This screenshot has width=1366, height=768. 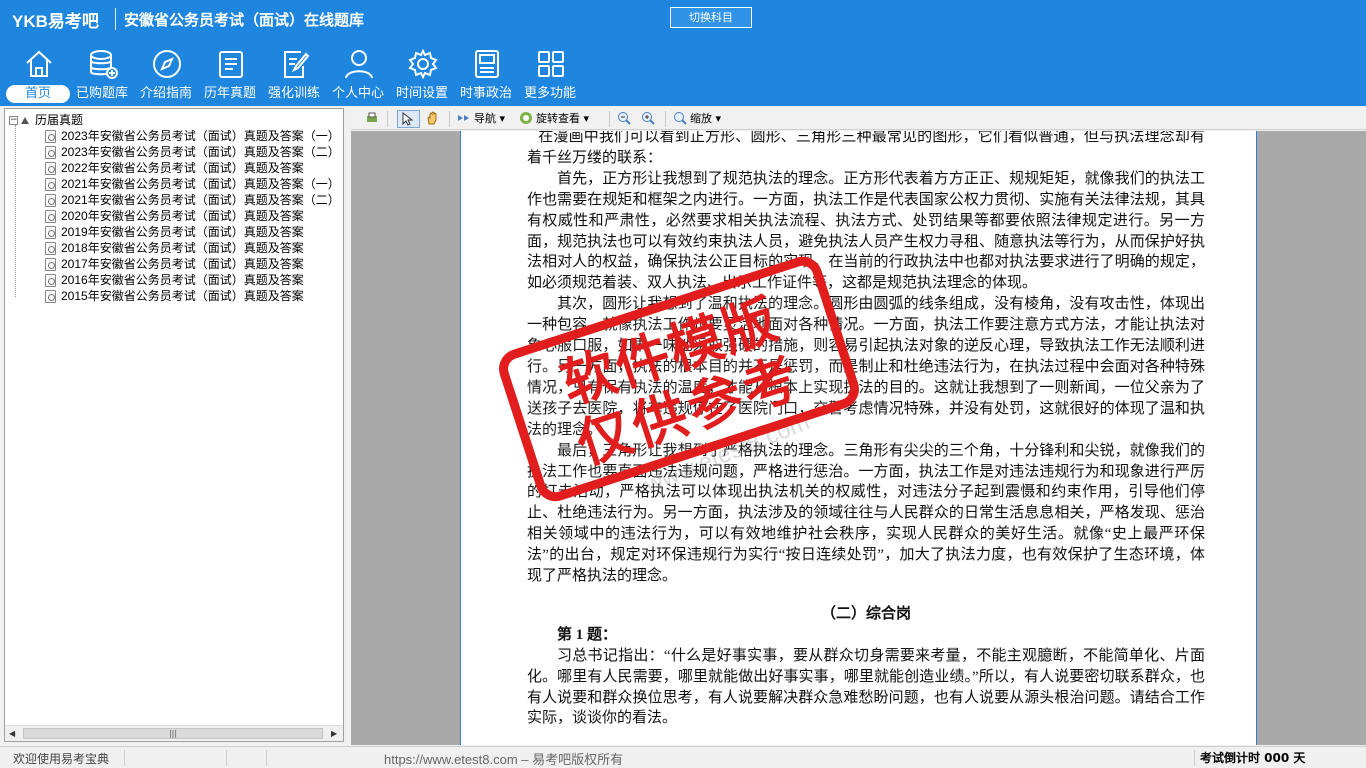 I want to click on nav-purchased: 已购题库, so click(x=102, y=76).